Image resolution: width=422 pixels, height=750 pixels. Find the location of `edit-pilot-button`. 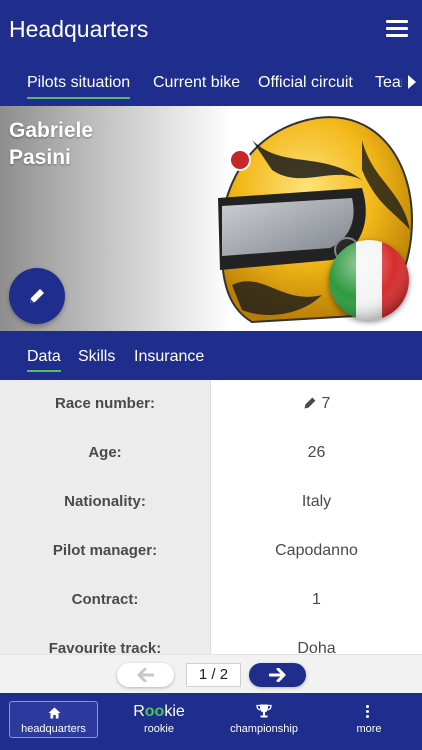

edit-pilot-button is located at coordinates (37, 296).